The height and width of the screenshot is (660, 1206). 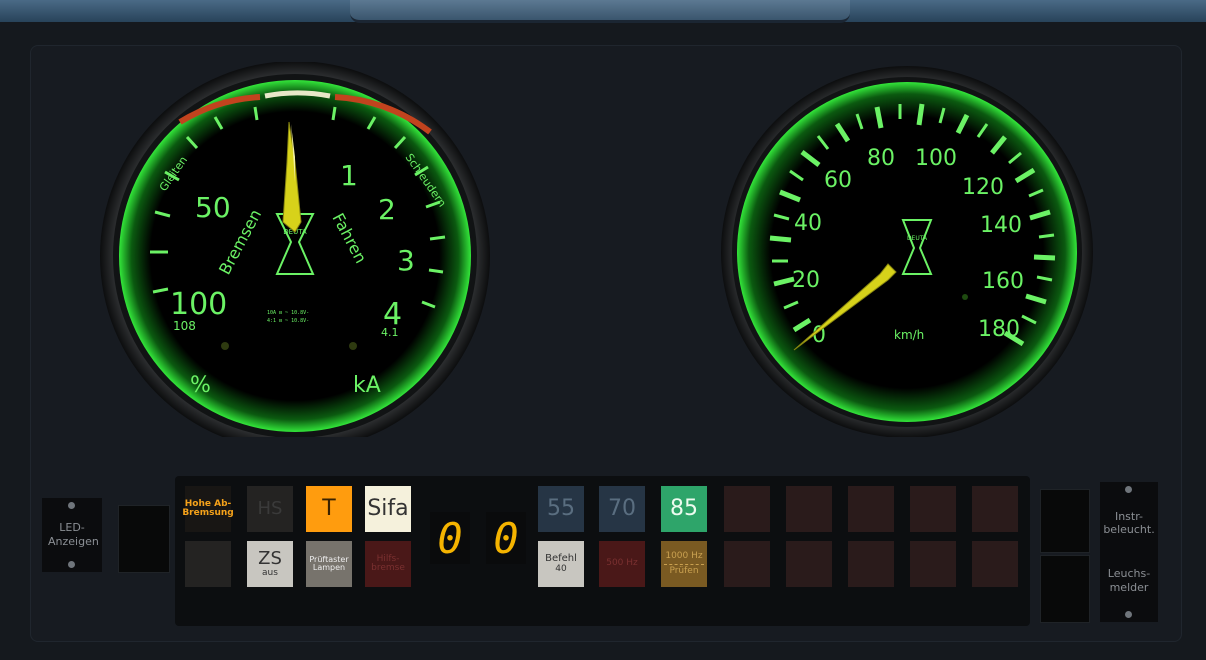 I want to click on lamp-befehl-40: Befehl 40, so click(x=561, y=564).